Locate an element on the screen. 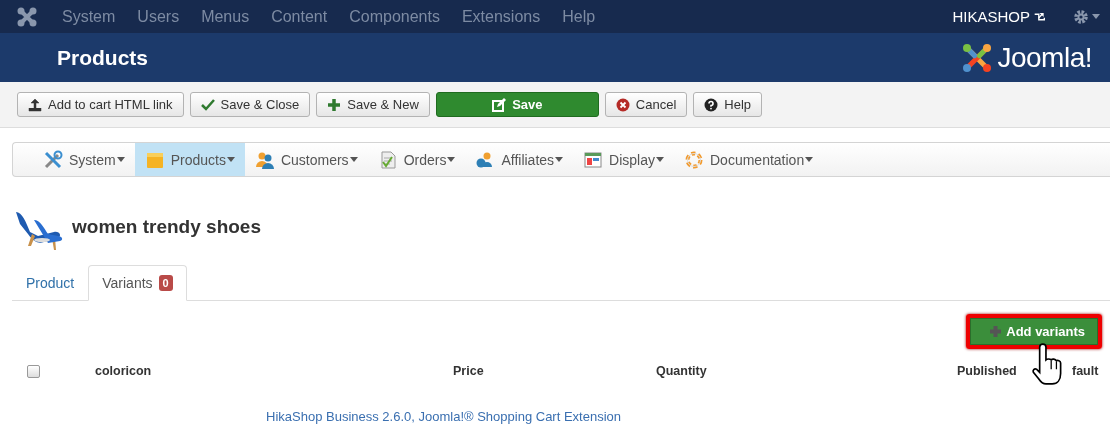 The image size is (1110, 444). menu-item: Documentation is located at coordinates (749, 159).